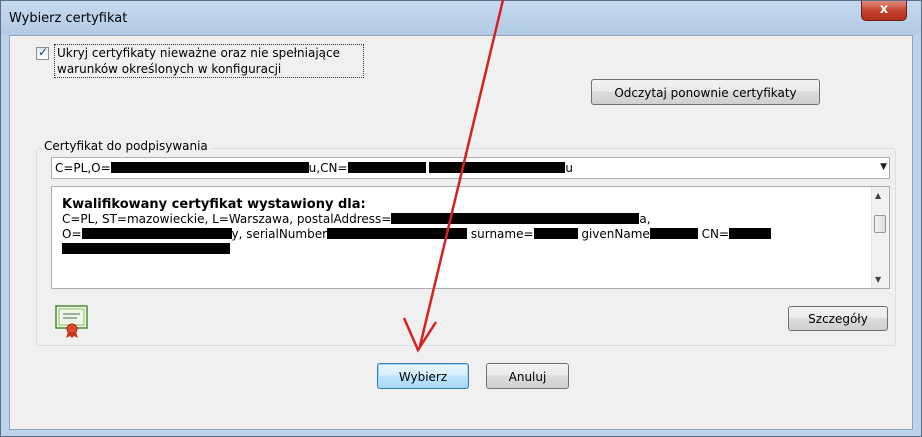 The width and height of the screenshot is (922, 437). What do you see at coordinates (880, 224) in the screenshot?
I see `scrollbar-thumb` at bounding box center [880, 224].